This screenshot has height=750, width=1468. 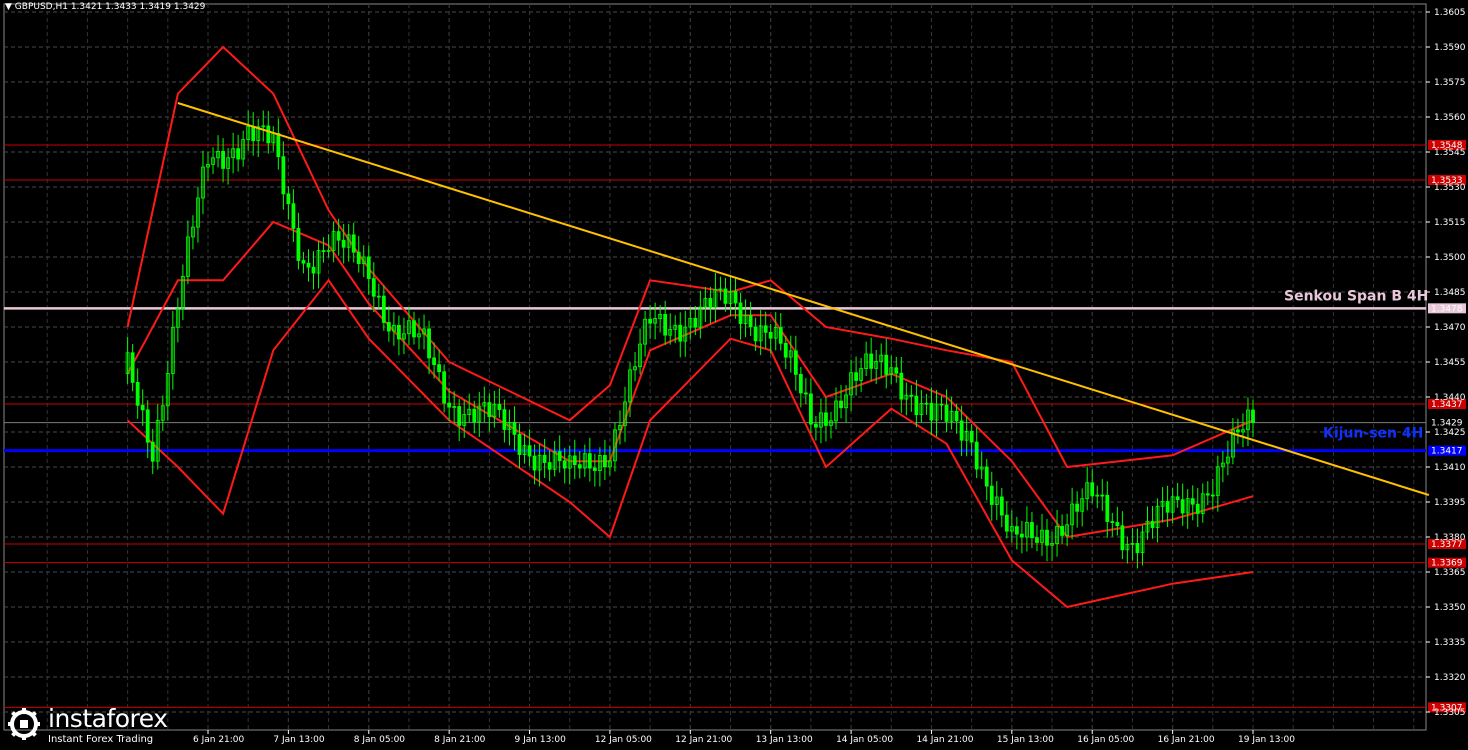 What do you see at coordinates (1025, 740) in the screenshot?
I see `x-tick-label: 15 Jan 13:00` at bounding box center [1025, 740].